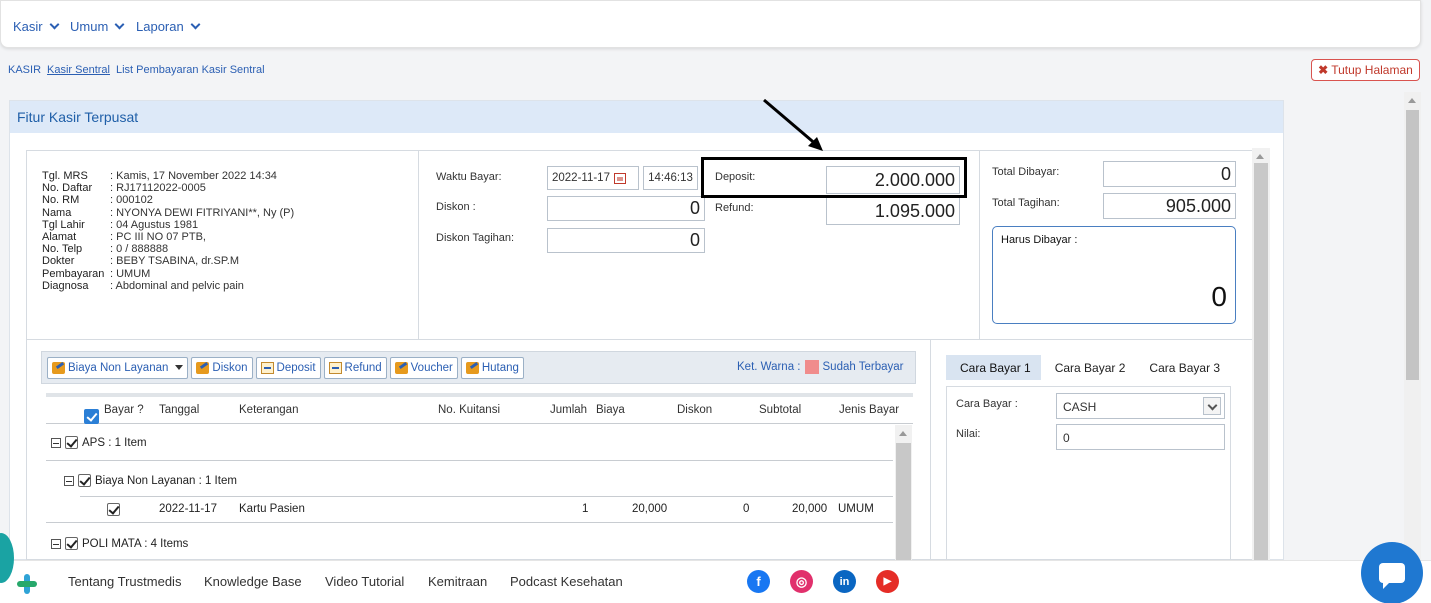 Image resolution: width=1431 pixels, height=603 pixels. Describe the element at coordinates (135, 543) in the screenshot. I see `group-label: POLI MATA : 4 Items` at that location.